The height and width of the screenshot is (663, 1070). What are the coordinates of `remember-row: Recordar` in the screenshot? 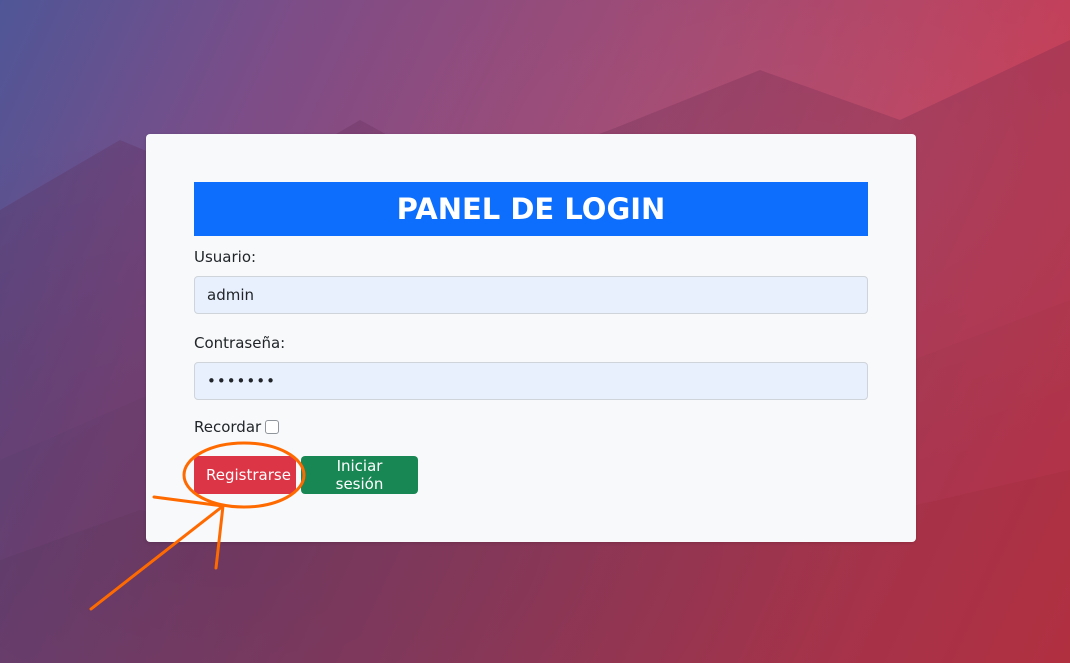 It's located at (237, 427).